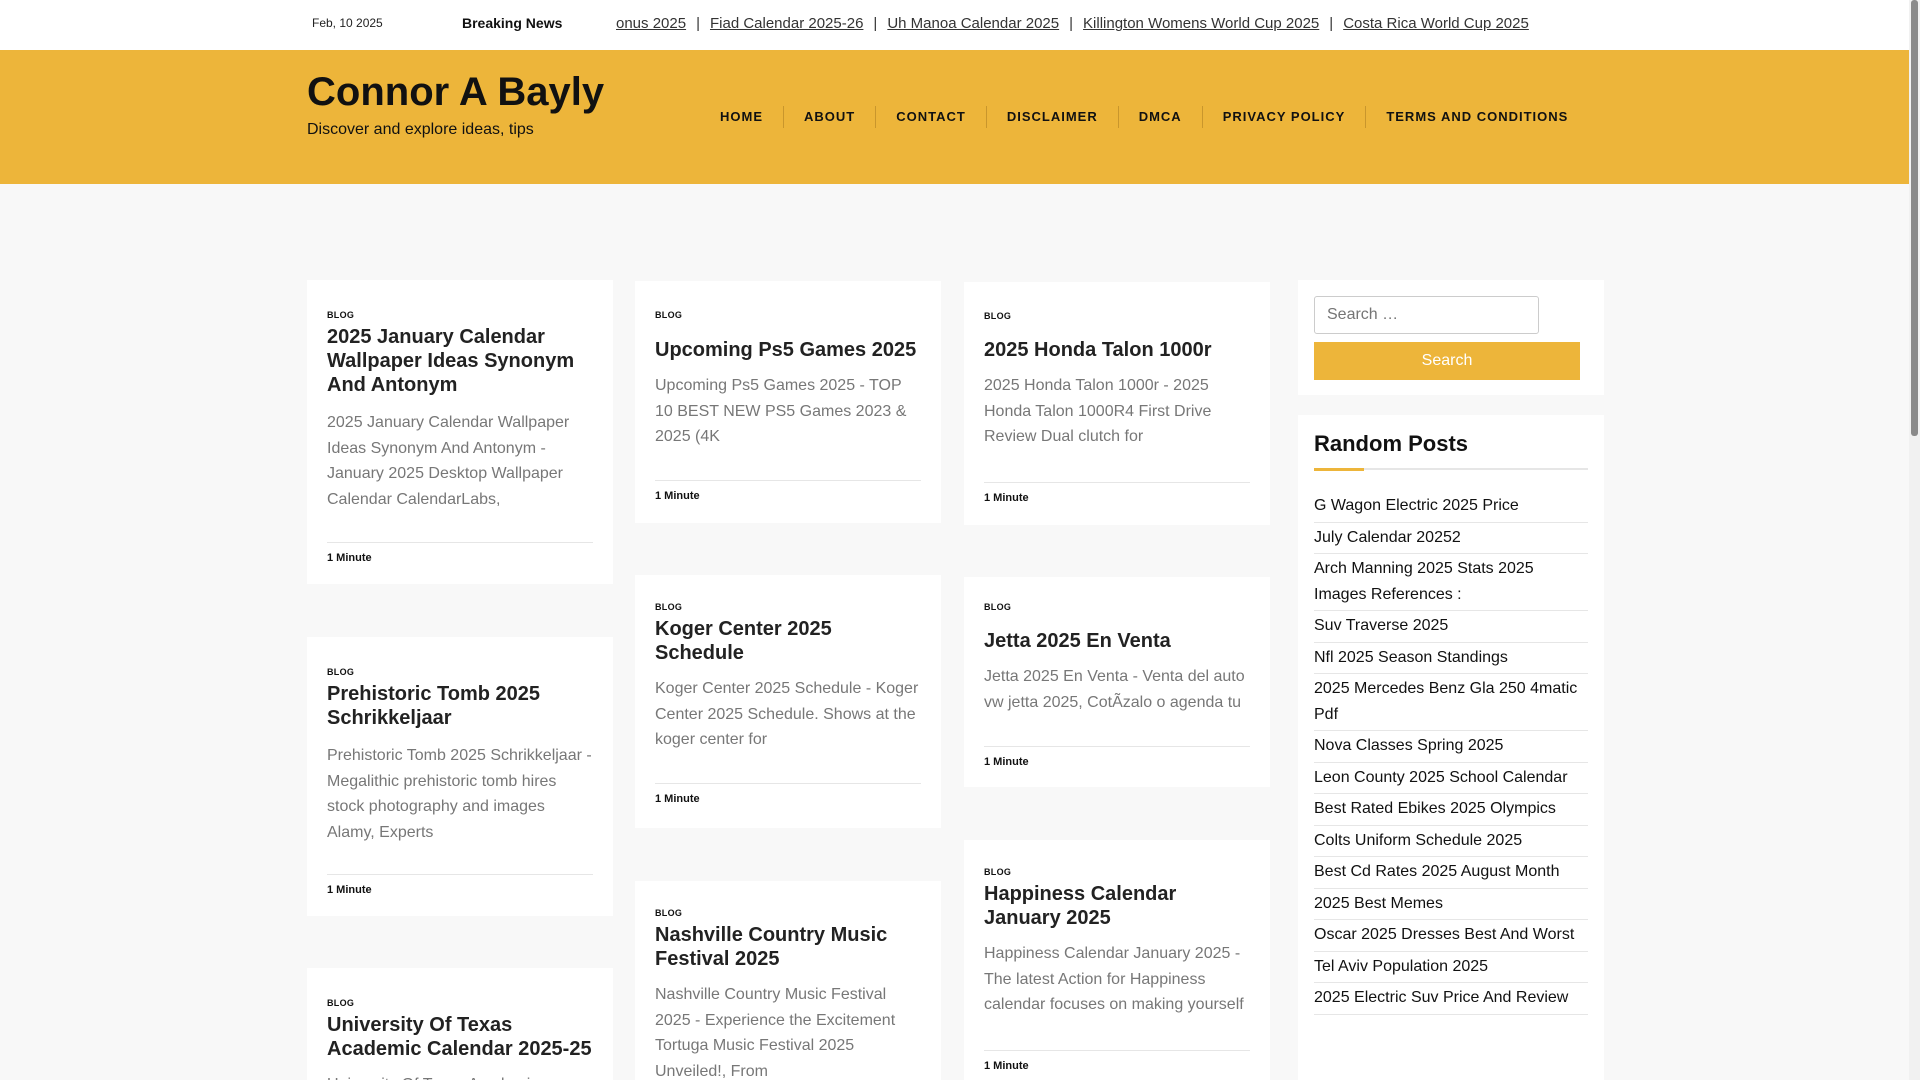  Describe the element at coordinates (1451, 999) in the screenshot. I see `random-post-link: 2025 Electric Suv Price And Review` at that location.